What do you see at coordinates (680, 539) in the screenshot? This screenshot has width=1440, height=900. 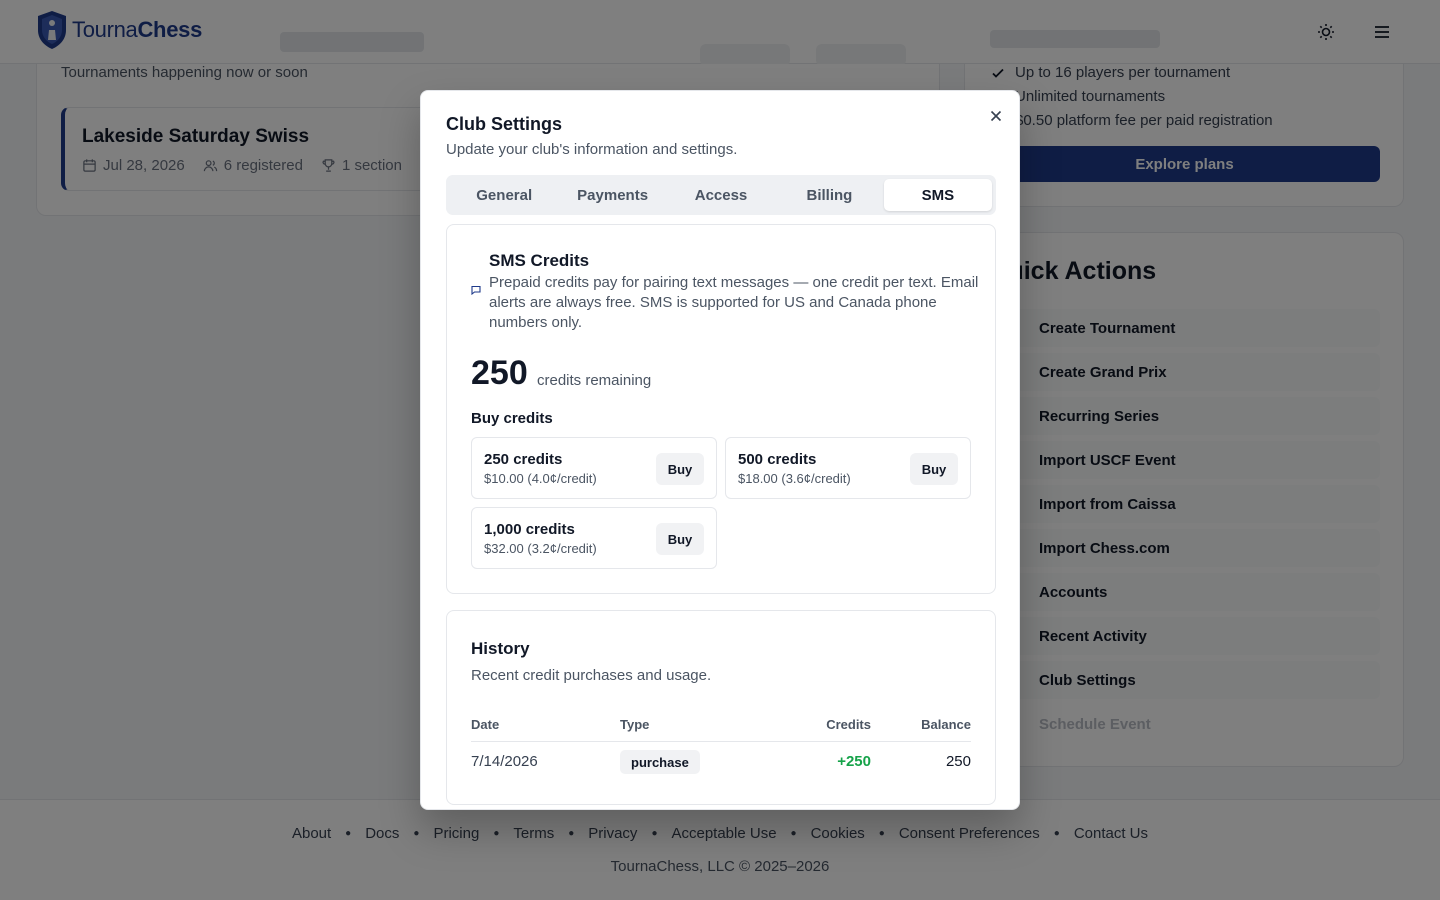 I see `buy-1000-credits-button: Buy` at bounding box center [680, 539].